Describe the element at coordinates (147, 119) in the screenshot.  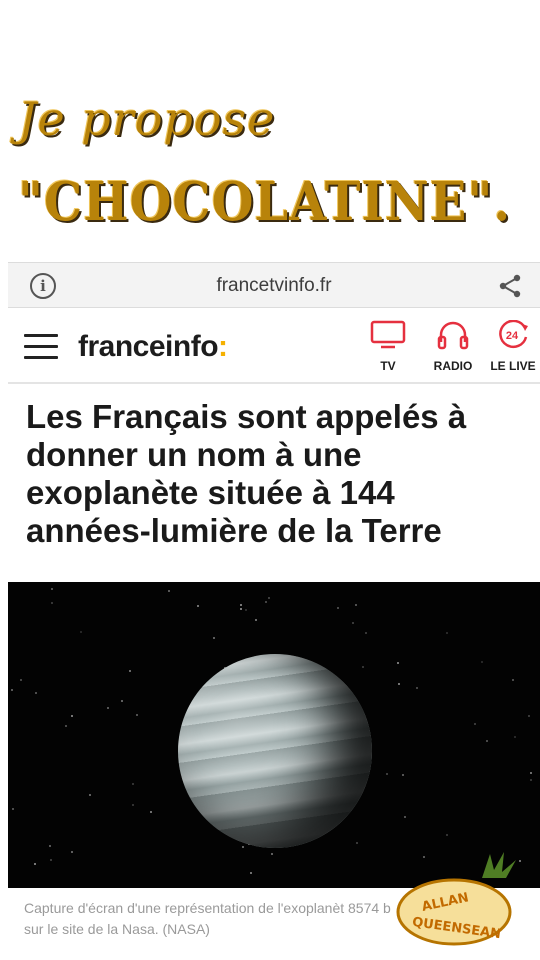
I see `meme-caption-line-1: Je propose` at that location.